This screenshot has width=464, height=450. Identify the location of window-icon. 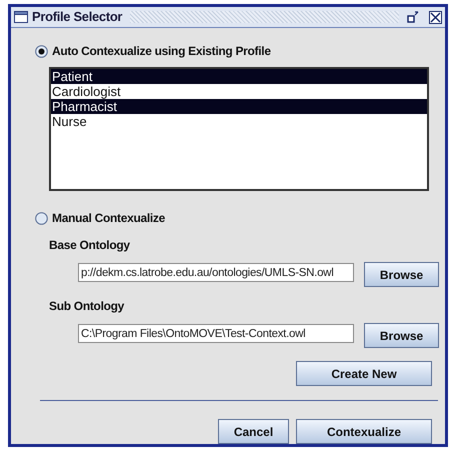
(21, 17).